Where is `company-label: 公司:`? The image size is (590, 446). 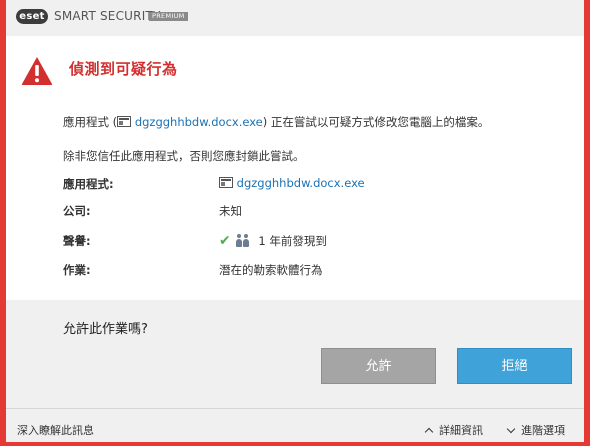 company-label: 公司: is located at coordinates (77, 211).